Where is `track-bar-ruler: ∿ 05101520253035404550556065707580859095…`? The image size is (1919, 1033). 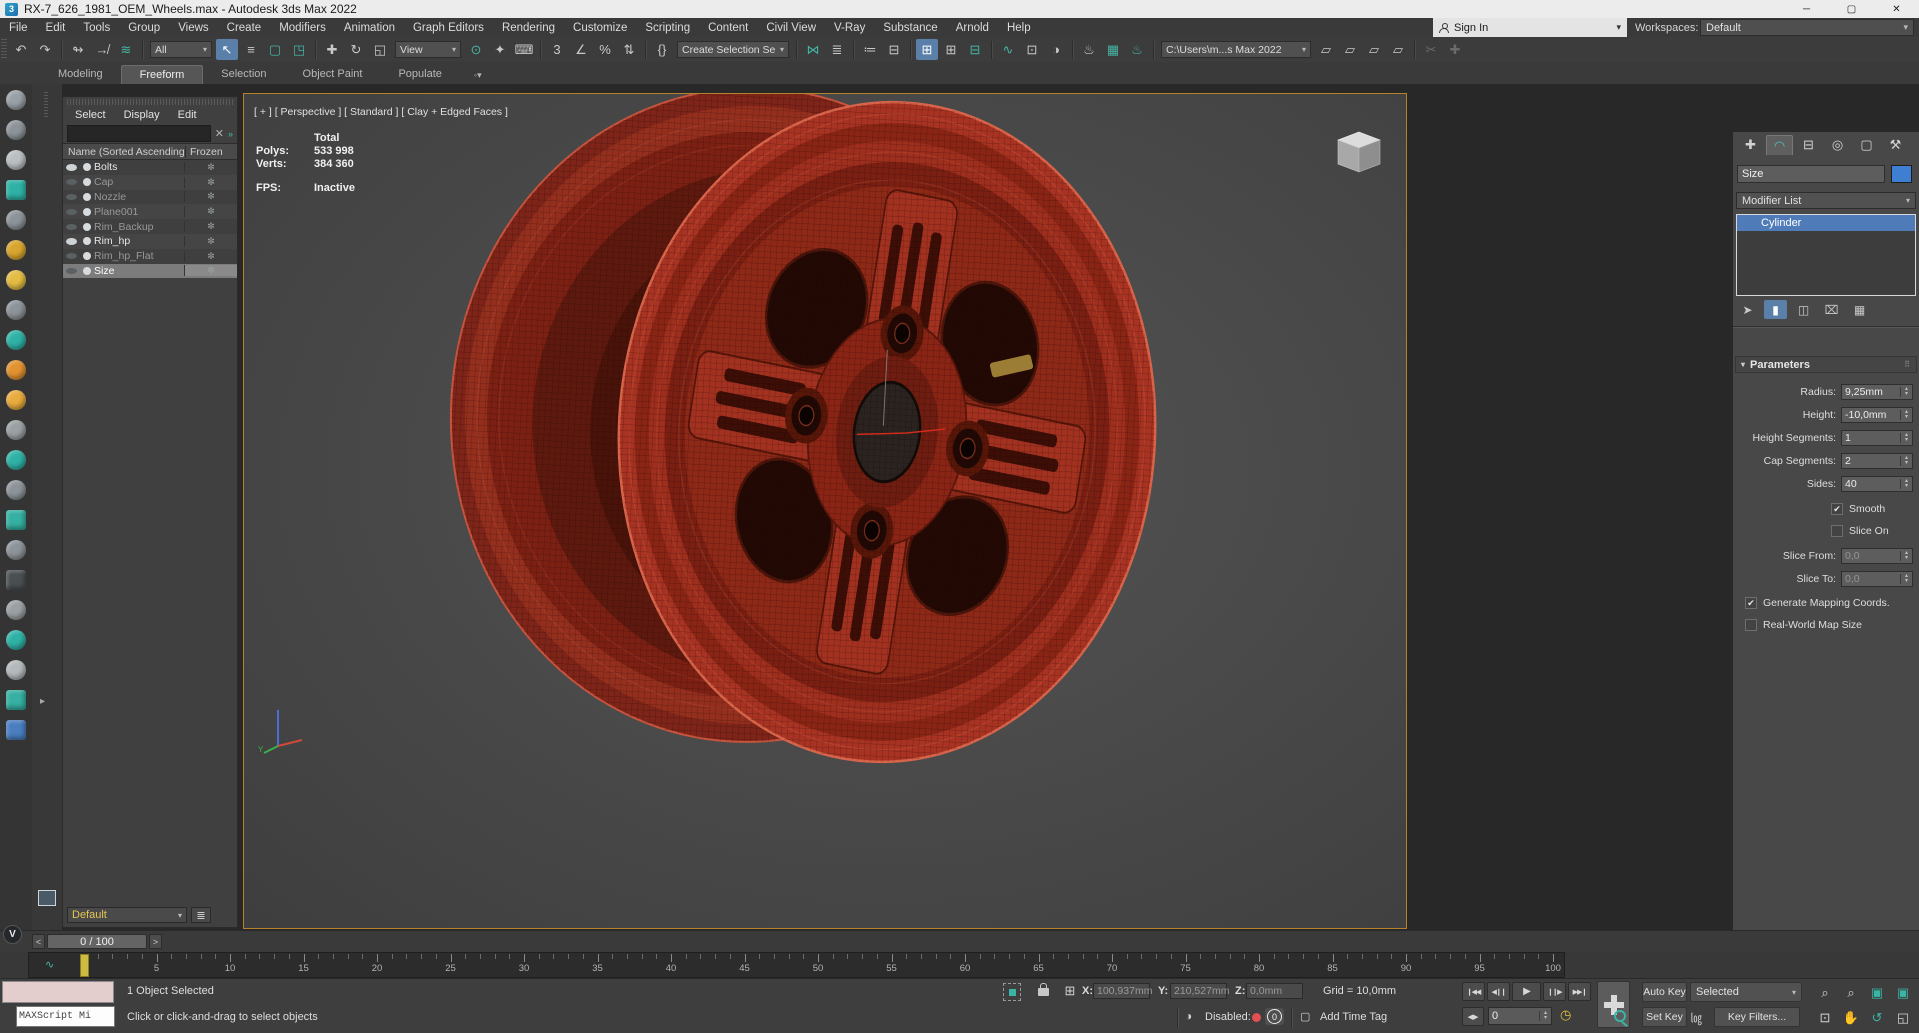 track-bar-ruler: ∿ 05101520253035404550556065707580859095… is located at coordinates (796, 965).